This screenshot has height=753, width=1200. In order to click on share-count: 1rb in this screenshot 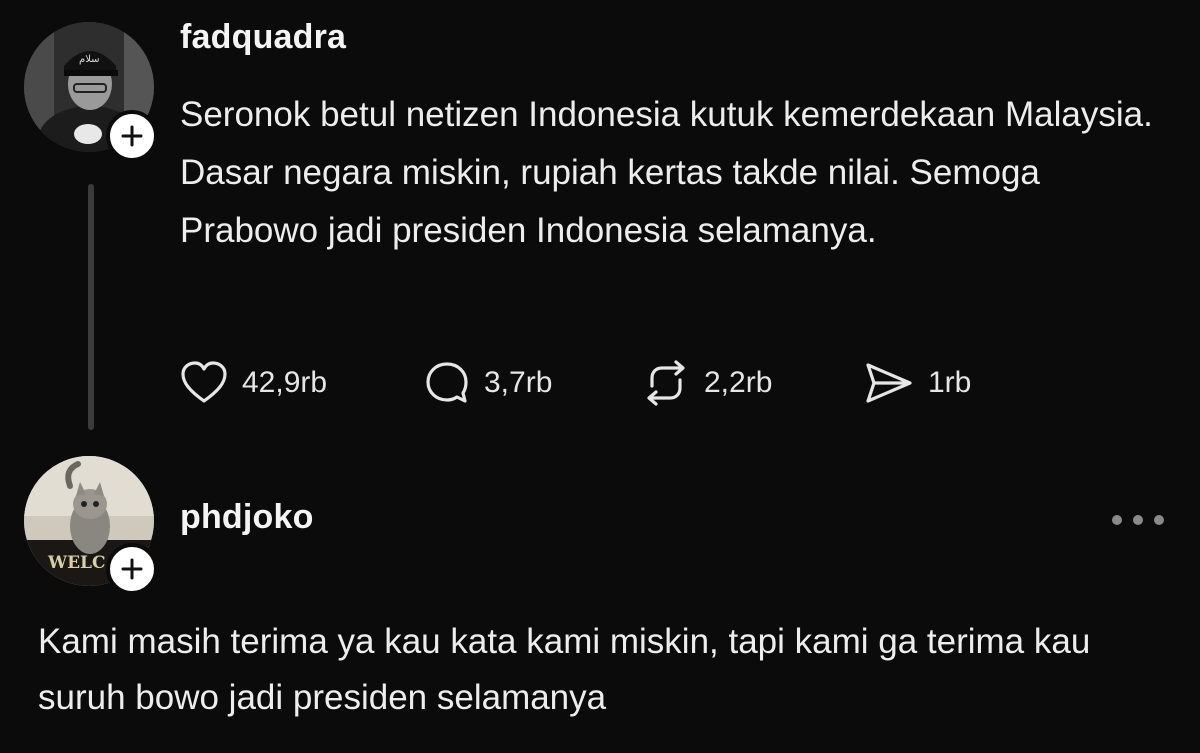, I will do `click(950, 382)`.